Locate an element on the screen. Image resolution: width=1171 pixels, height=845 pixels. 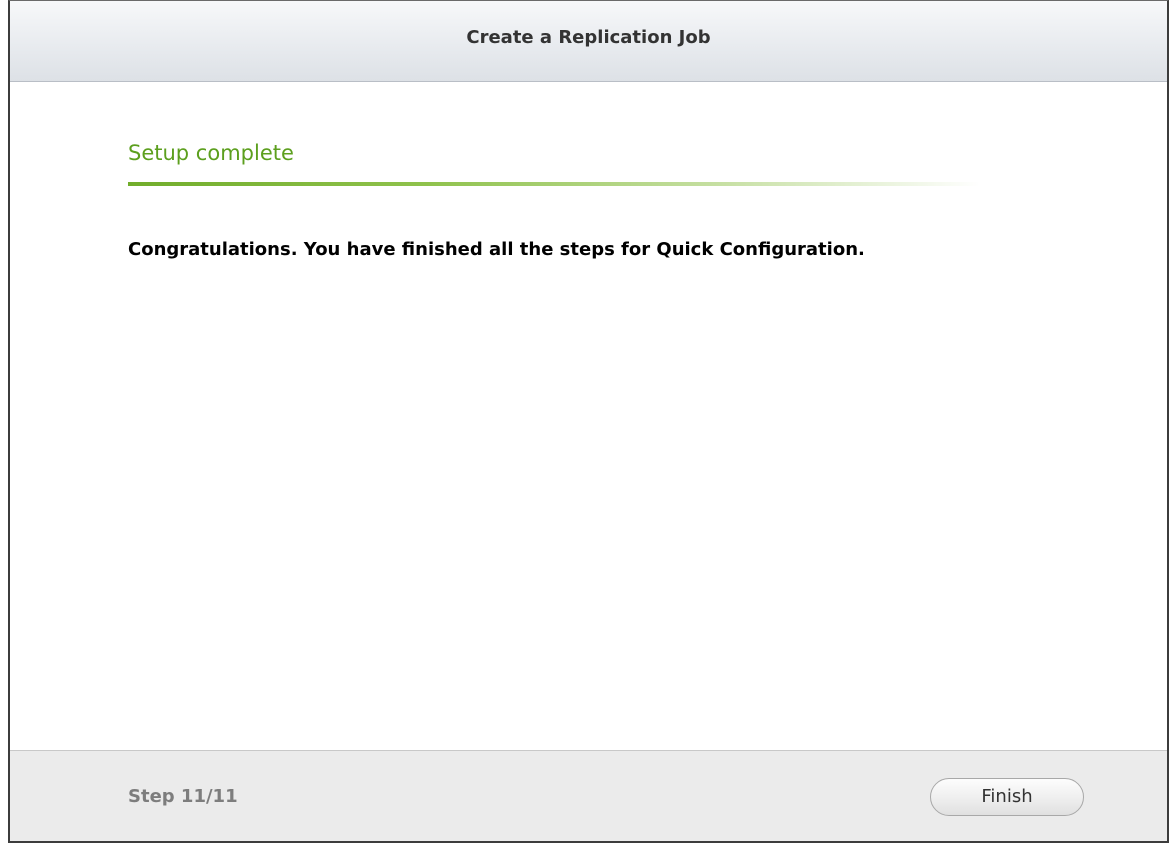
dialog-titlebar: Create a Replication Job is located at coordinates (588, 41).